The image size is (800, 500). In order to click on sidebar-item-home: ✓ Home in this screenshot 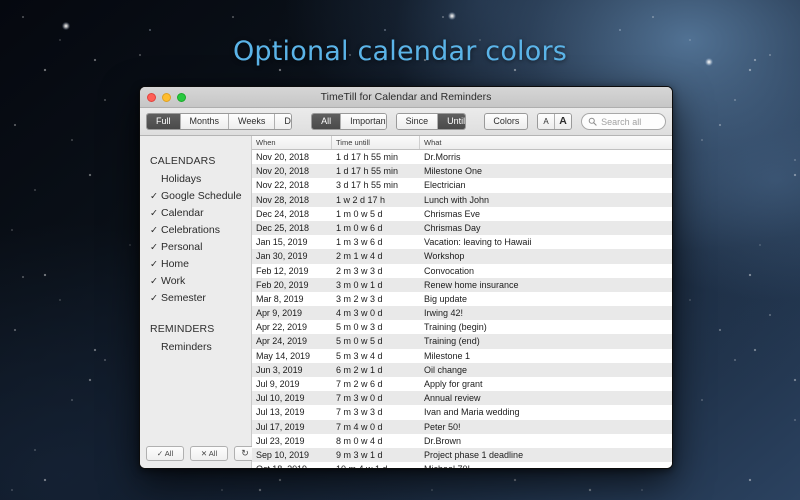, I will do `click(195, 264)`.